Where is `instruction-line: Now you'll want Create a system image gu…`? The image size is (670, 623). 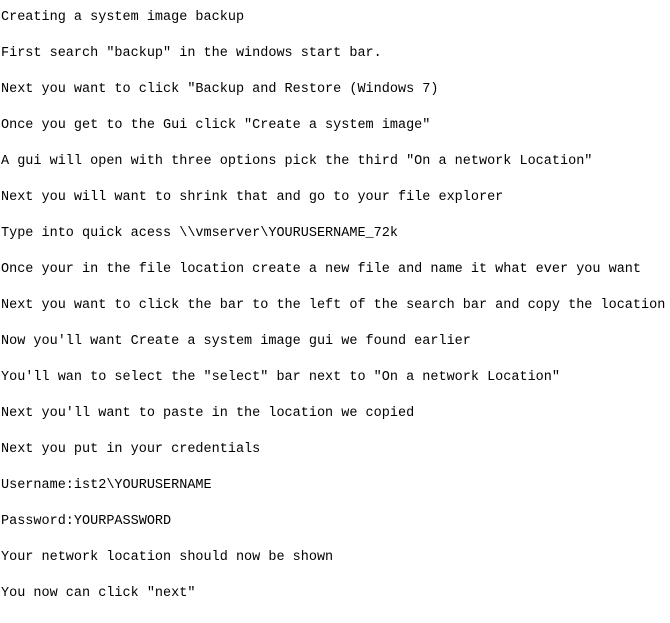
instruction-line: Now you'll want Create a system image gu… is located at coordinates (236, 341).